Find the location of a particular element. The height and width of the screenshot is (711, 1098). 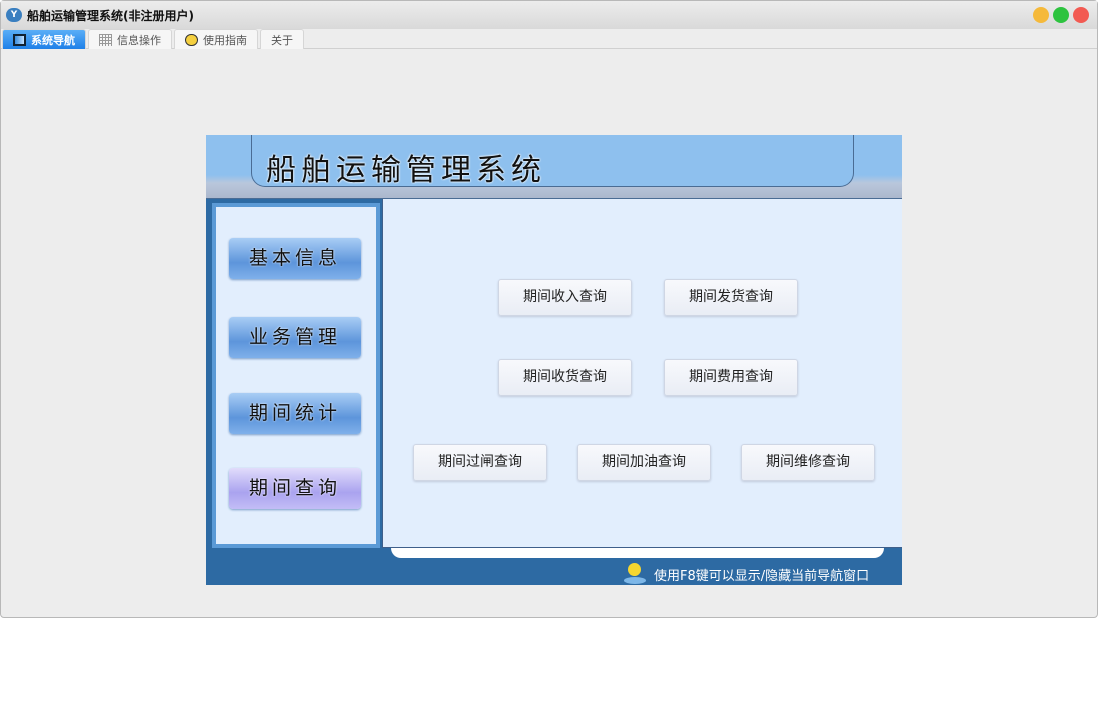

system-title: 船舶运输管理系统 is located at coordinates (406, 170).